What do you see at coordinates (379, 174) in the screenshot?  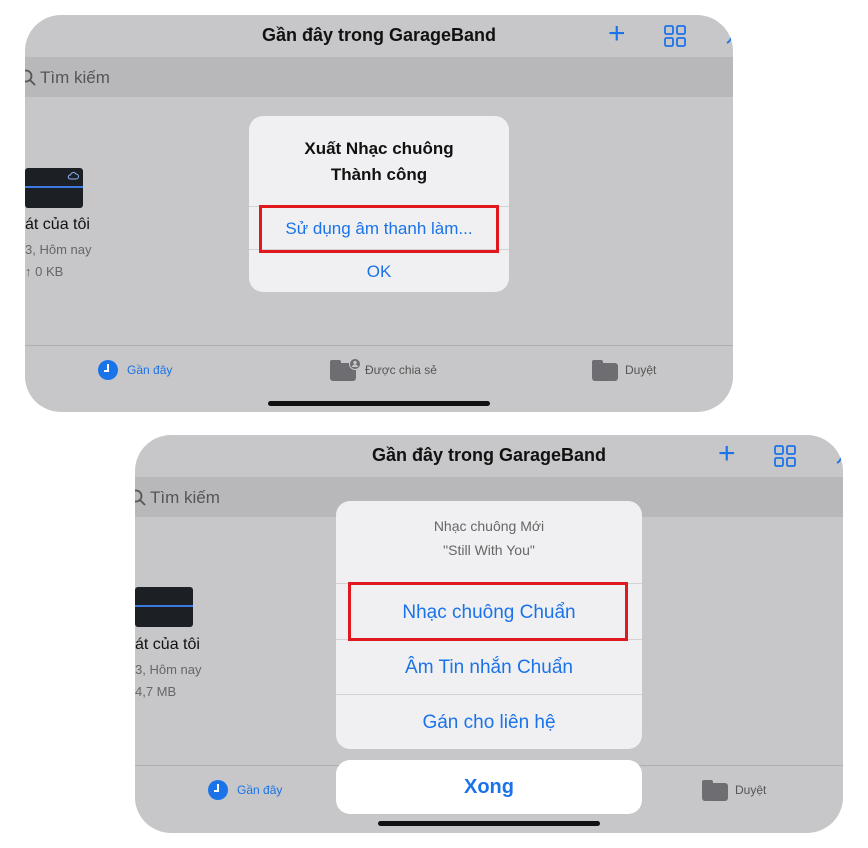 I see `alert-title-line2: Thành công` at bounding box center [379, 174].